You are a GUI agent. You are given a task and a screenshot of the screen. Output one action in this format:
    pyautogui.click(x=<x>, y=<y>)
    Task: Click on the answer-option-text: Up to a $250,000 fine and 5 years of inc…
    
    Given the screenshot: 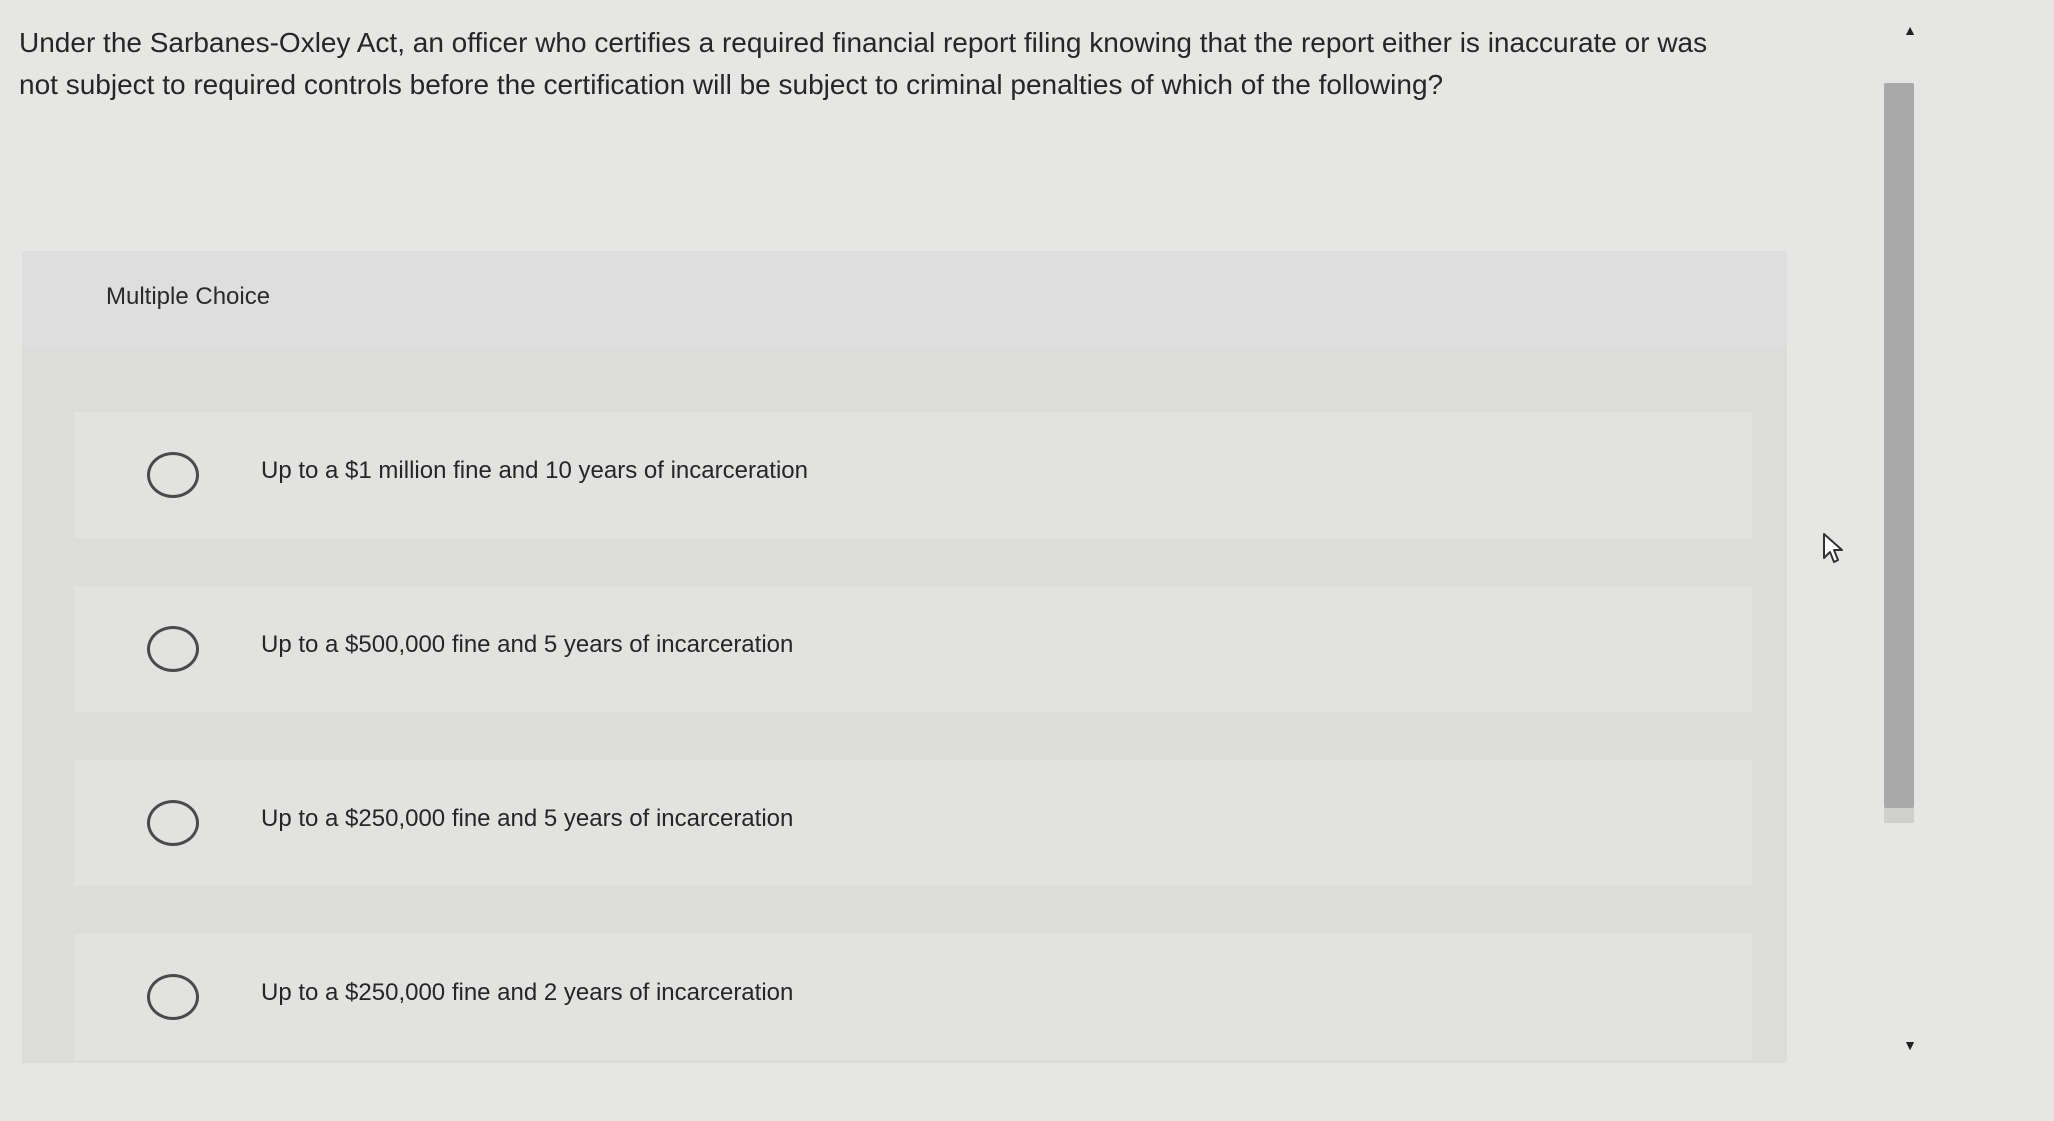 What is the action you would take?
    pyautogui.click(x=527, y=818)
    